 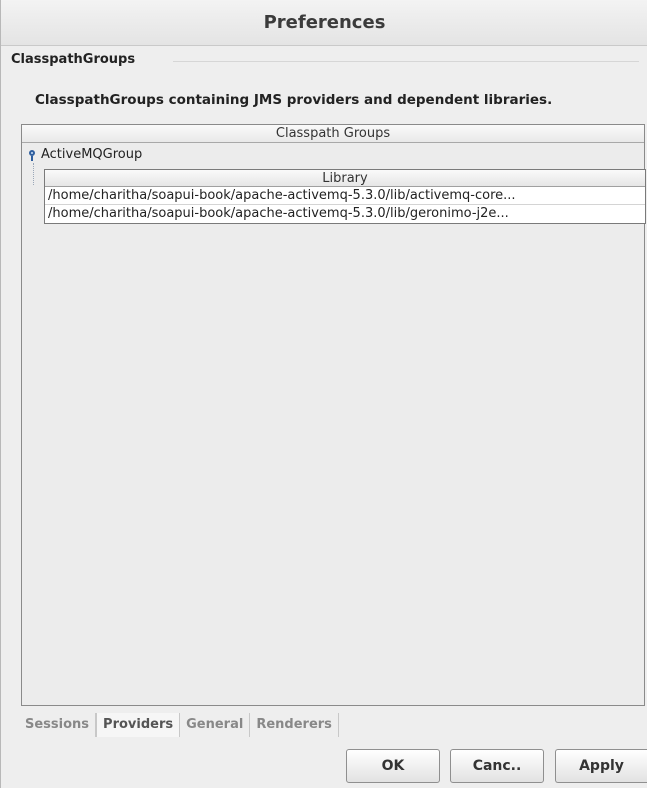 What do you see at coordinates (32, 155) in the screenshot?
I see `tree-node-icon` at bounding box center [32, 155].